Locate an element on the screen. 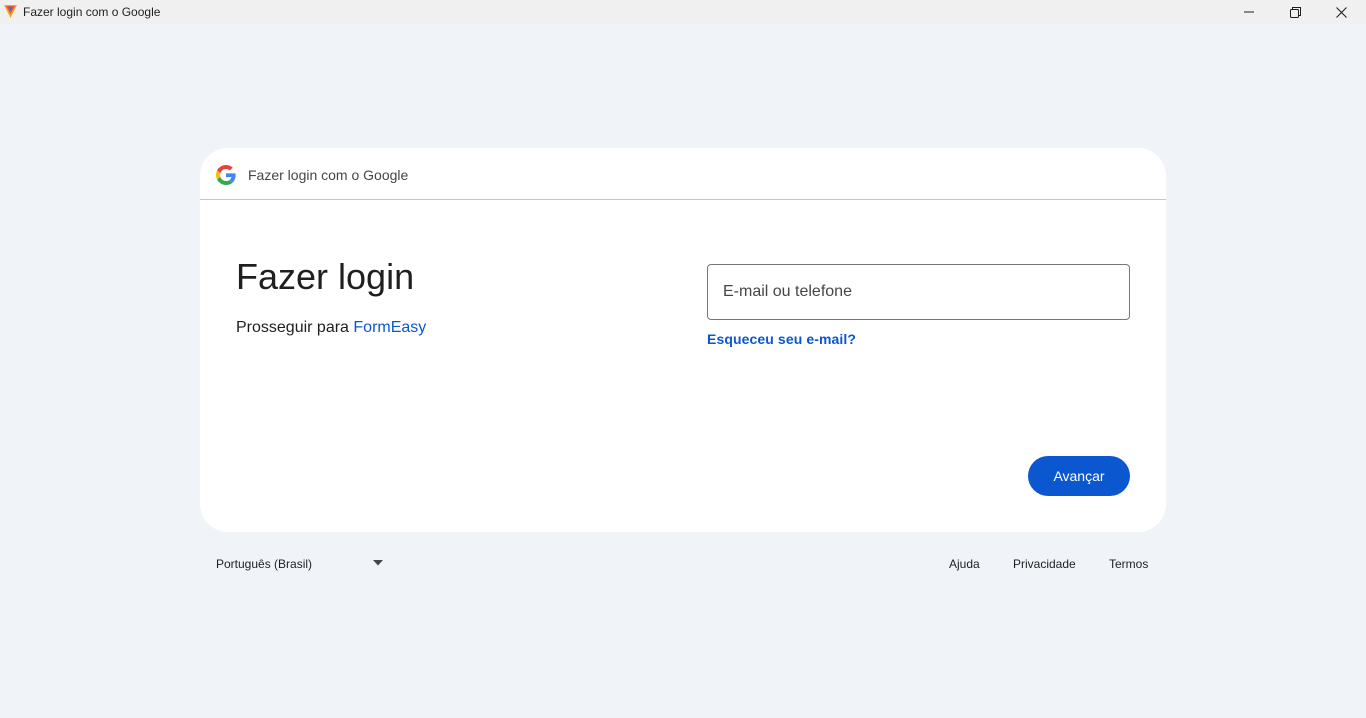 Image resolution: width=1366 pixels, height=718 pixels. page-title: Fazer login is located at coordinates (325, 276).